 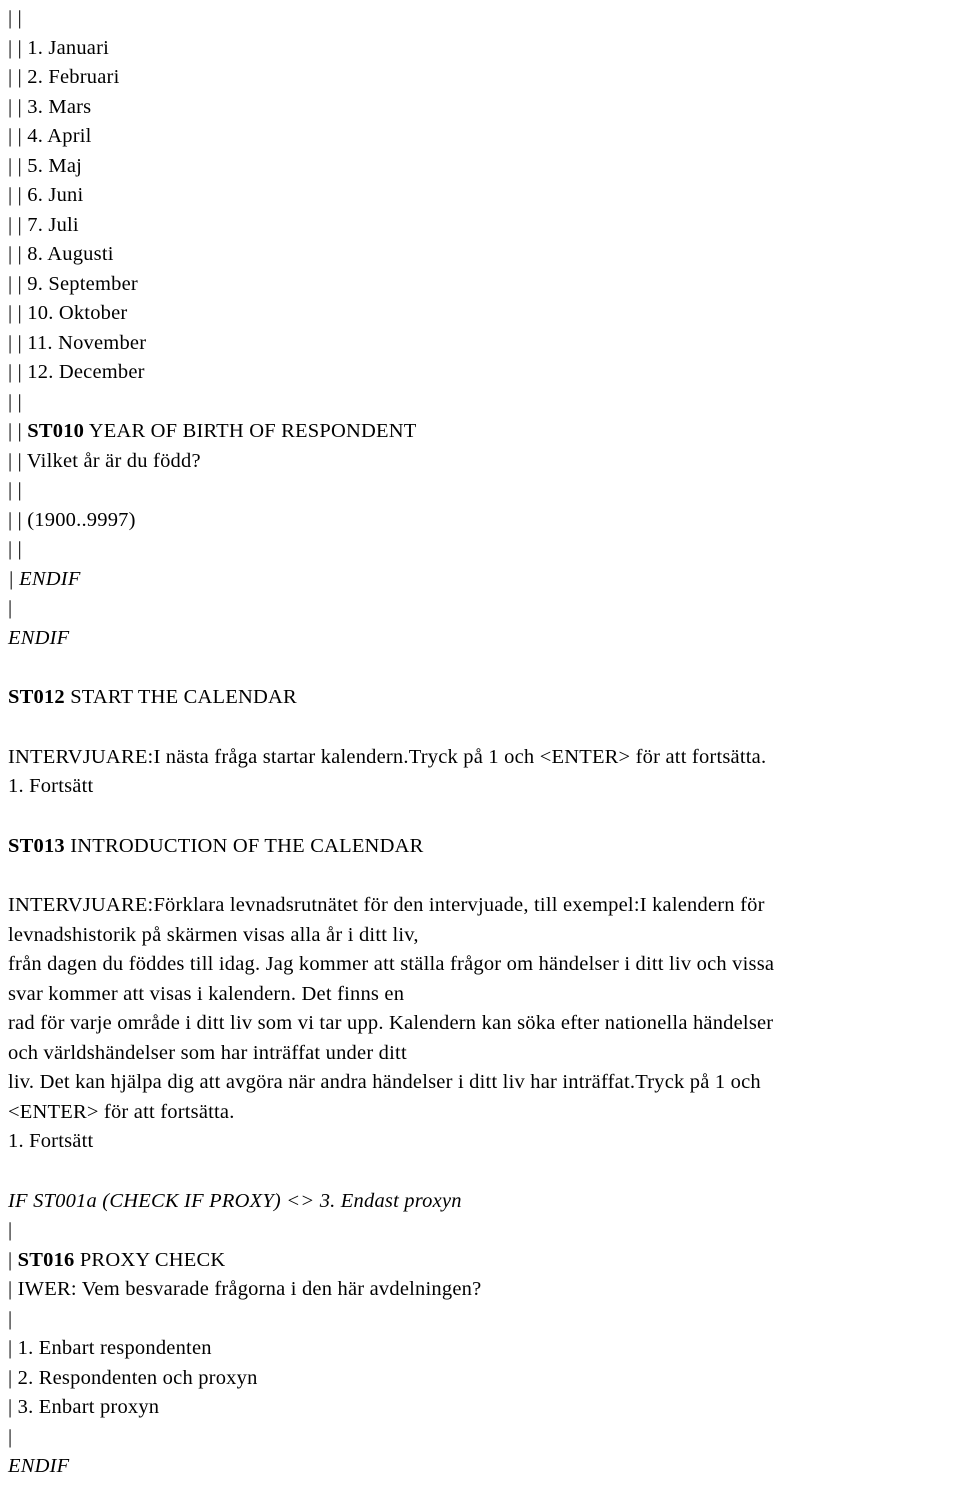 I want to click on question-code: ST010, so click(x=56, y=431).